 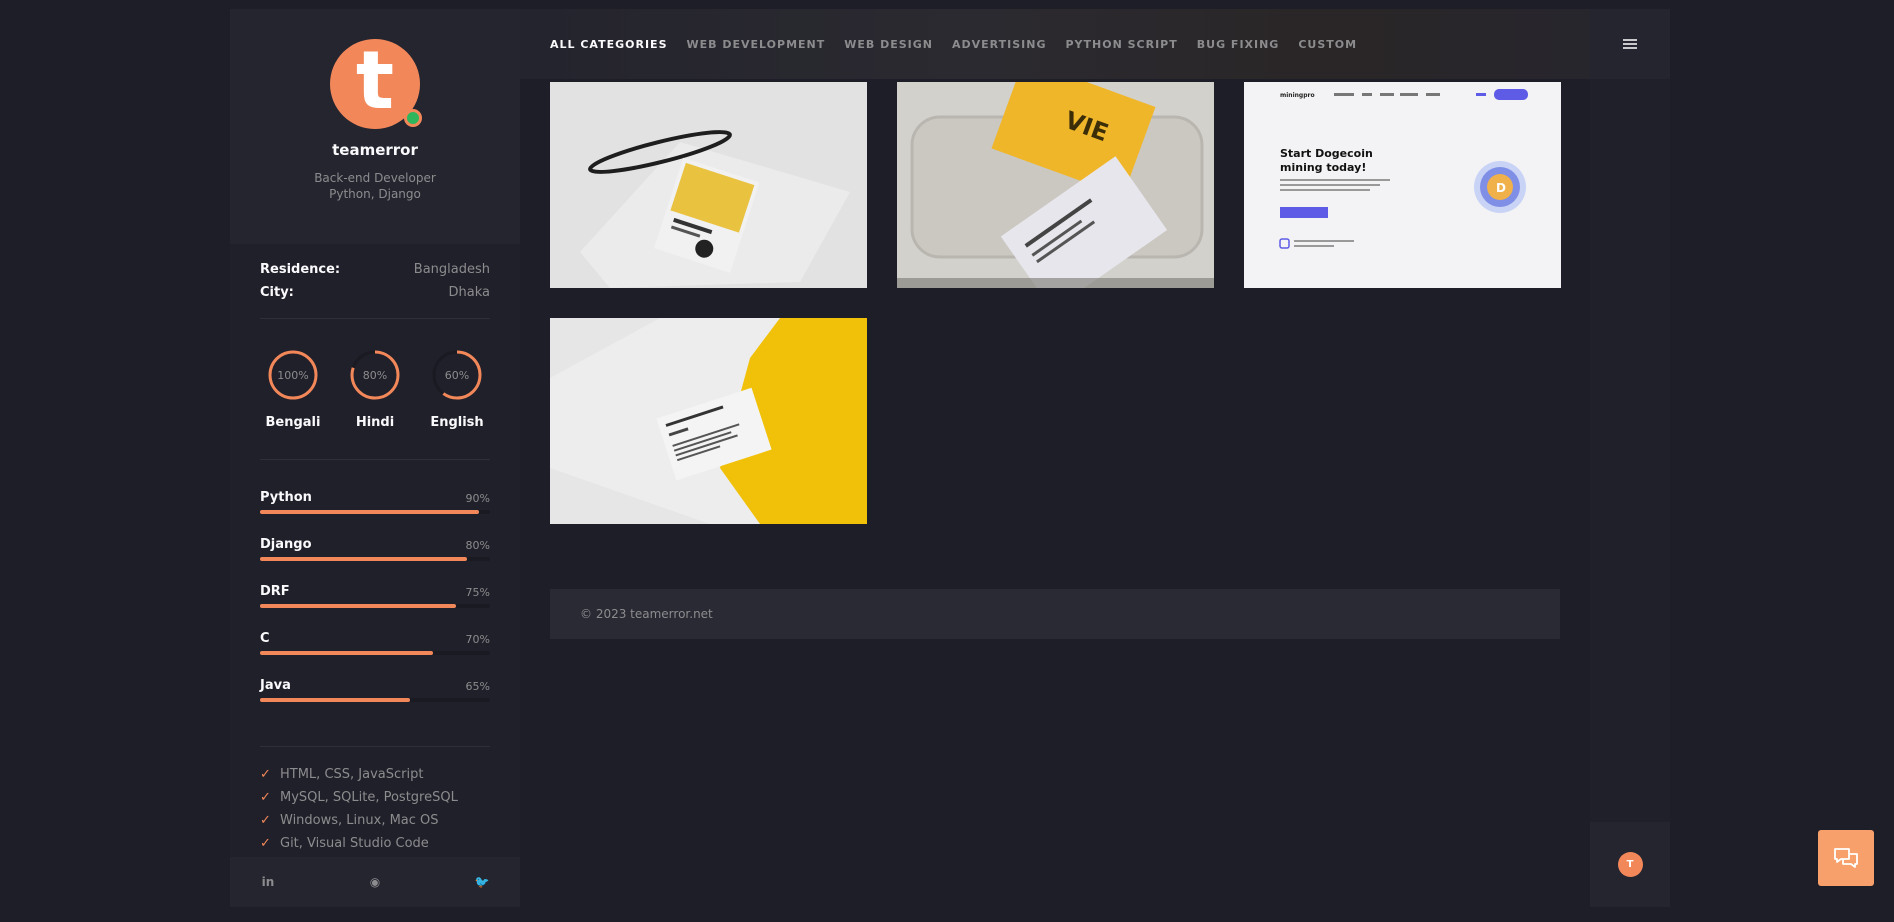 I want to click on info-key: Residence:, so click(x=300, y=269).